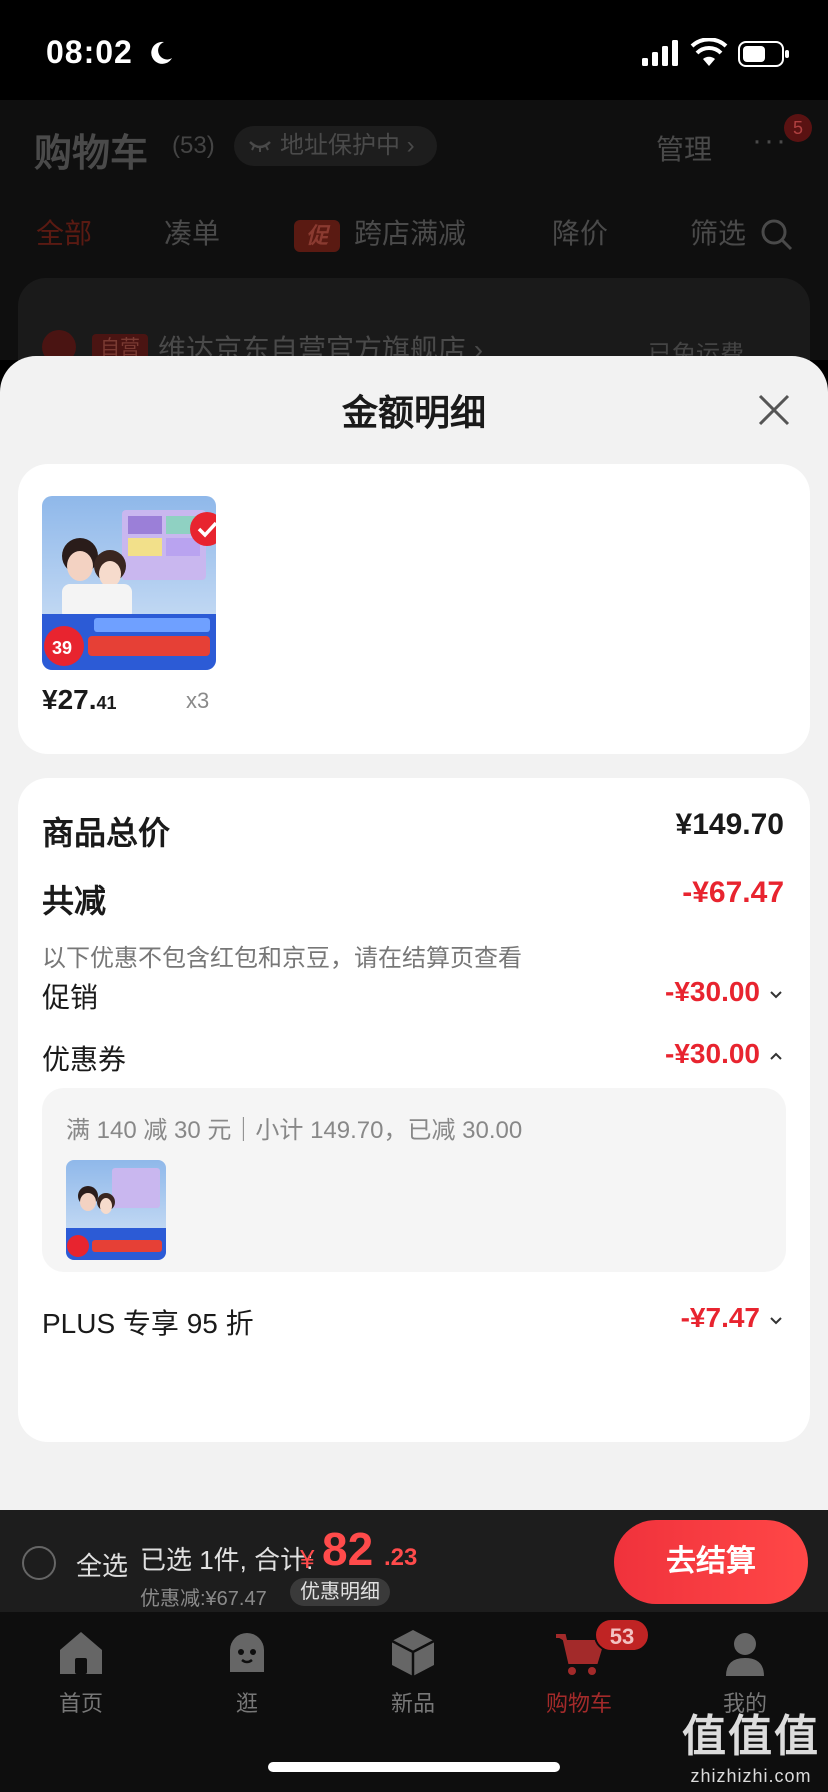  Describe the element at coordinates (770, 140) in the screenshot. I see `more-icon: ···` at that location.